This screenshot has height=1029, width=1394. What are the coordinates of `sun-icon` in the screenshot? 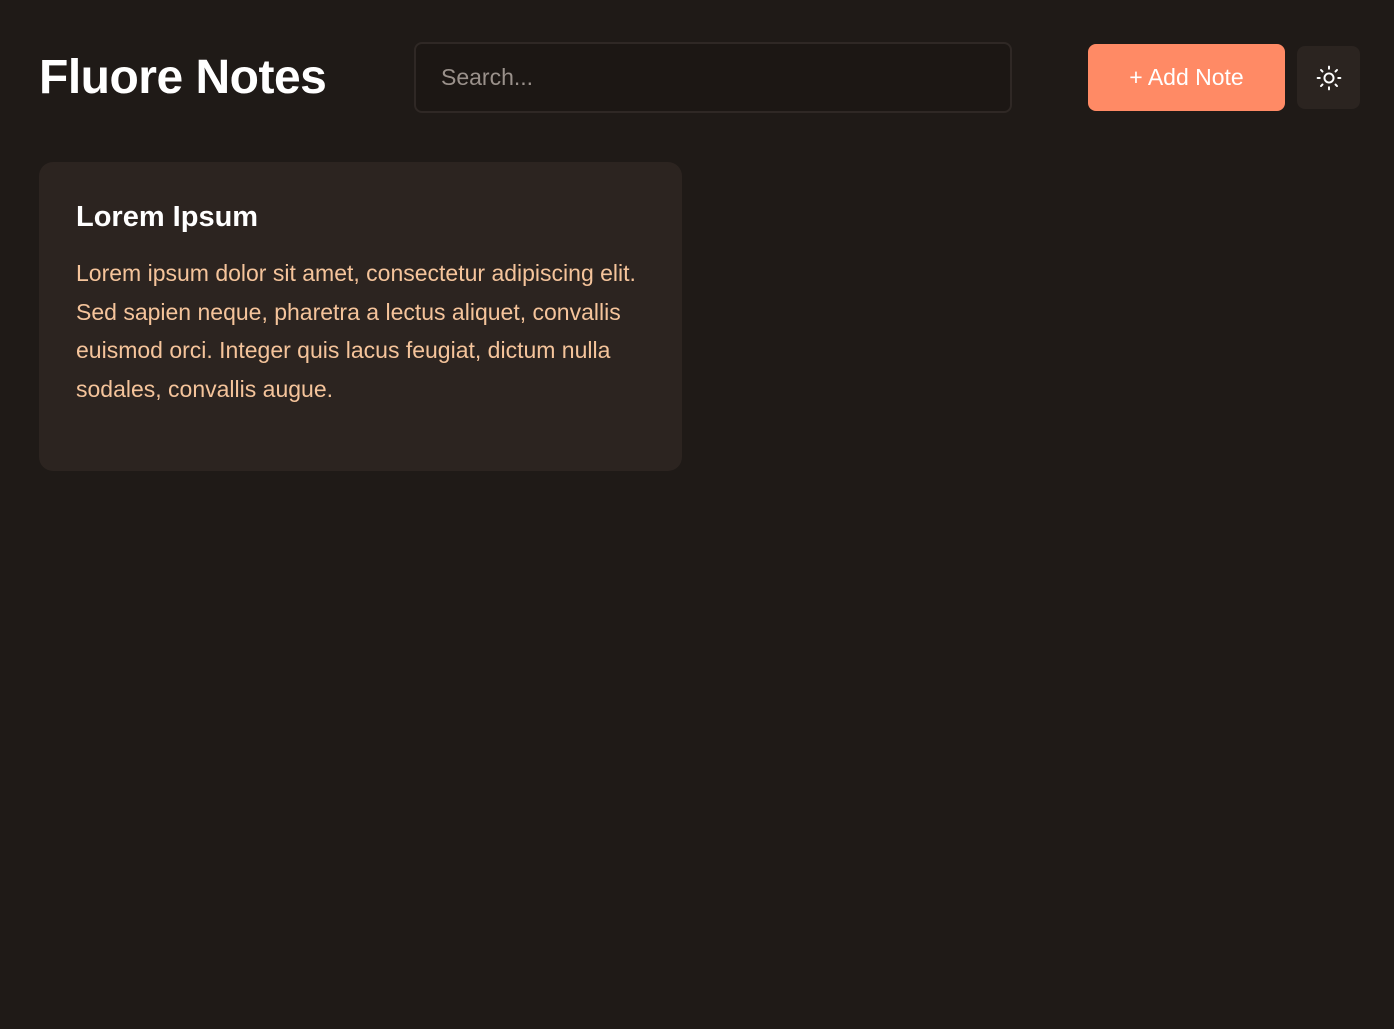 It's located at (1328, 77).